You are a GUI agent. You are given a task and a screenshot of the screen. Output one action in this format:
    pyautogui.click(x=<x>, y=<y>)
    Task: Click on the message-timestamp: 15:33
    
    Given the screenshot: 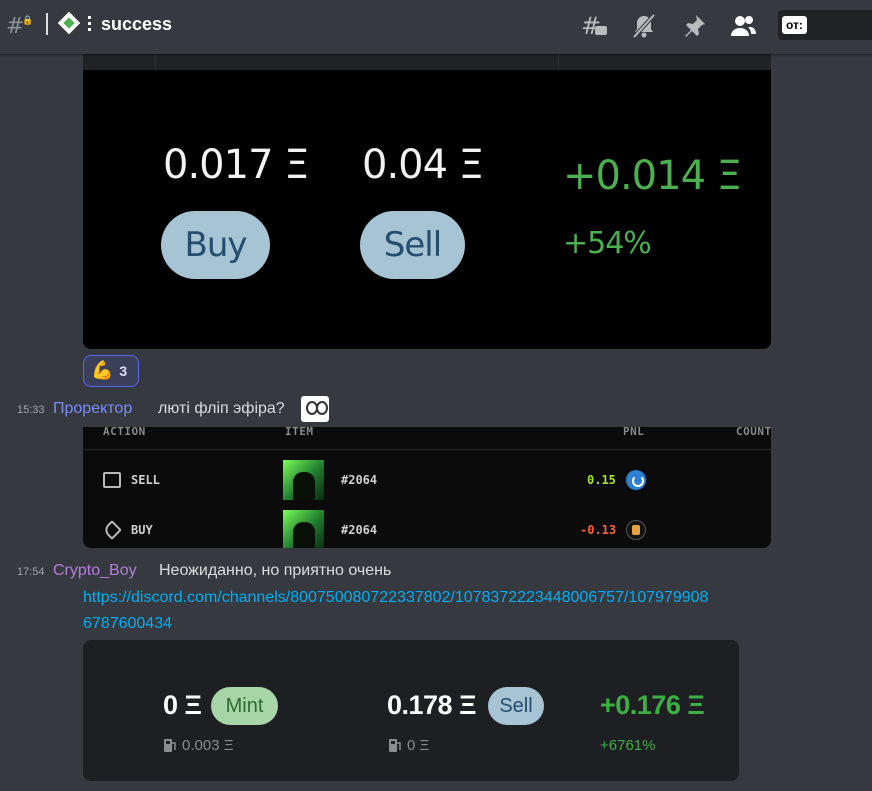 What is the action you would take?
    pyautogui.click(x=31, y=410)
    